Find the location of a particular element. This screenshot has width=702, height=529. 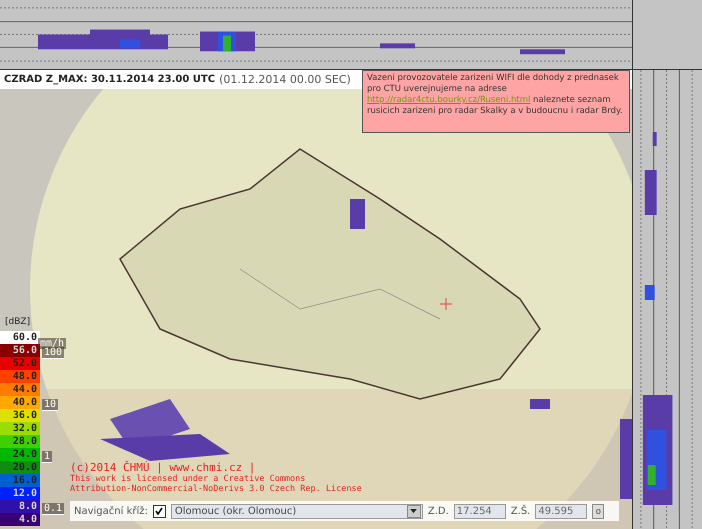

legend-value: 4.0 is located at coordinates (27, 519).